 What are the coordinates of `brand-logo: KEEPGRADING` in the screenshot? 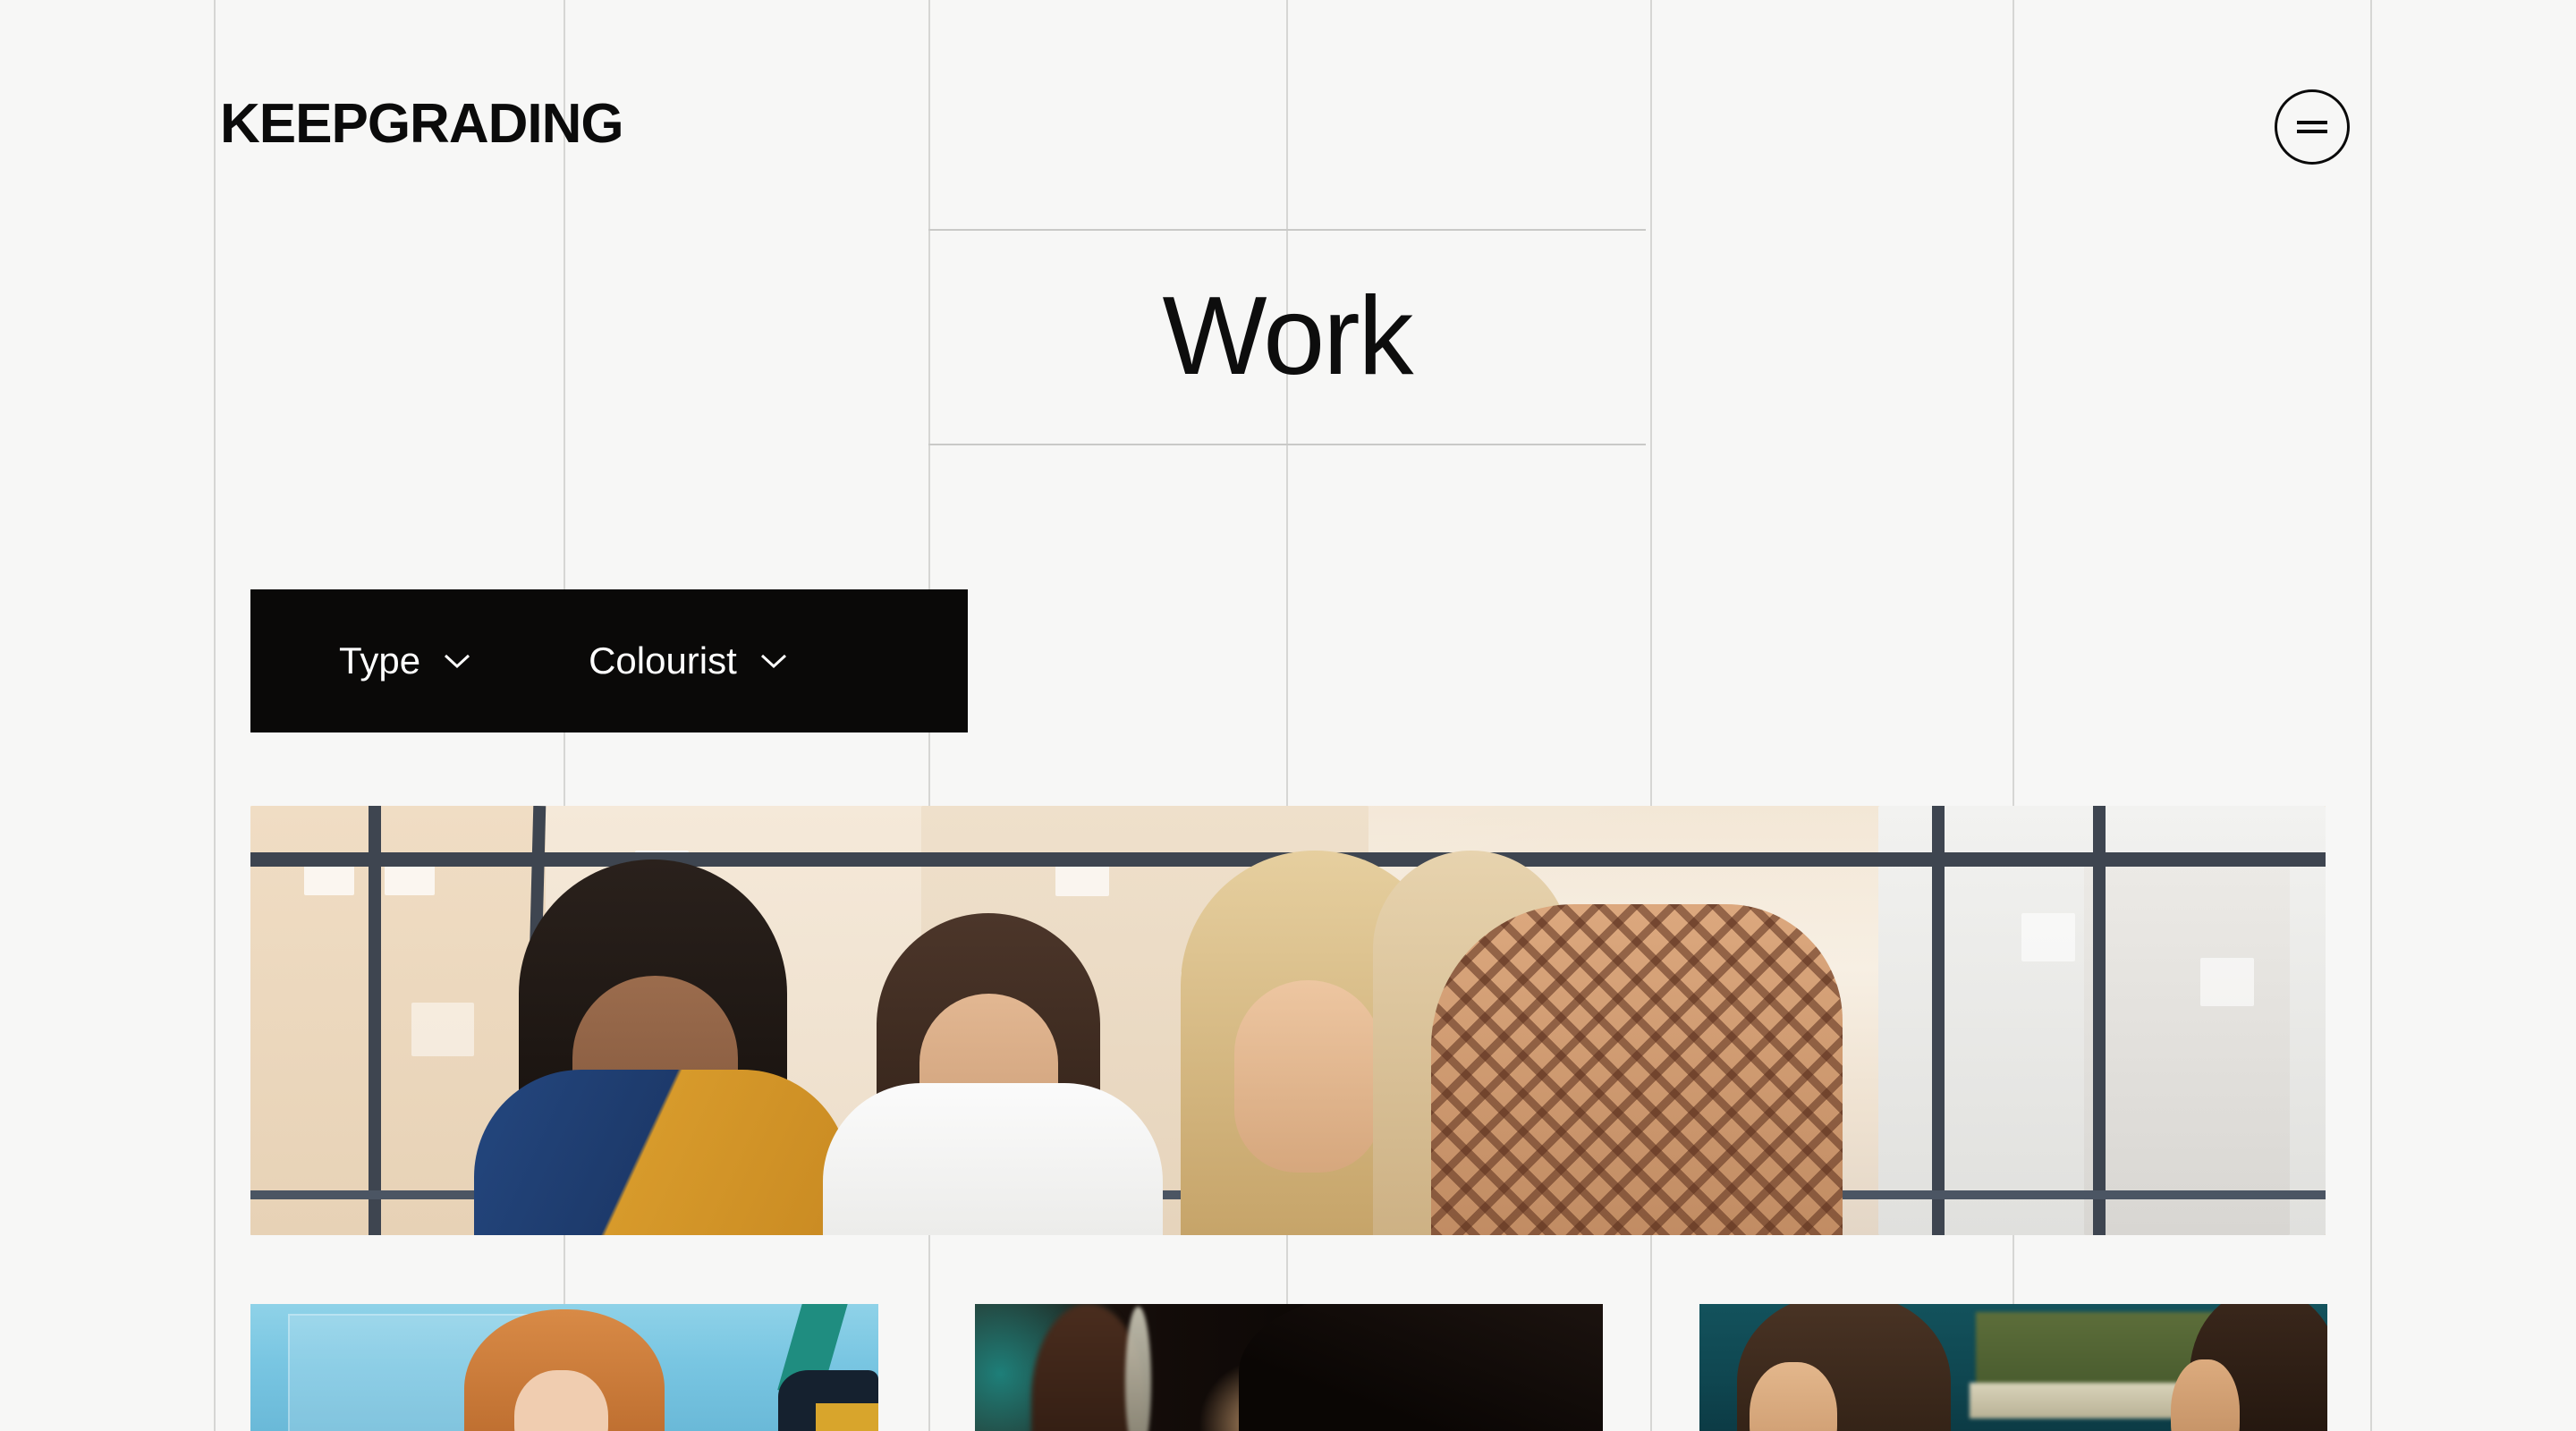 It's located at (422, 124).